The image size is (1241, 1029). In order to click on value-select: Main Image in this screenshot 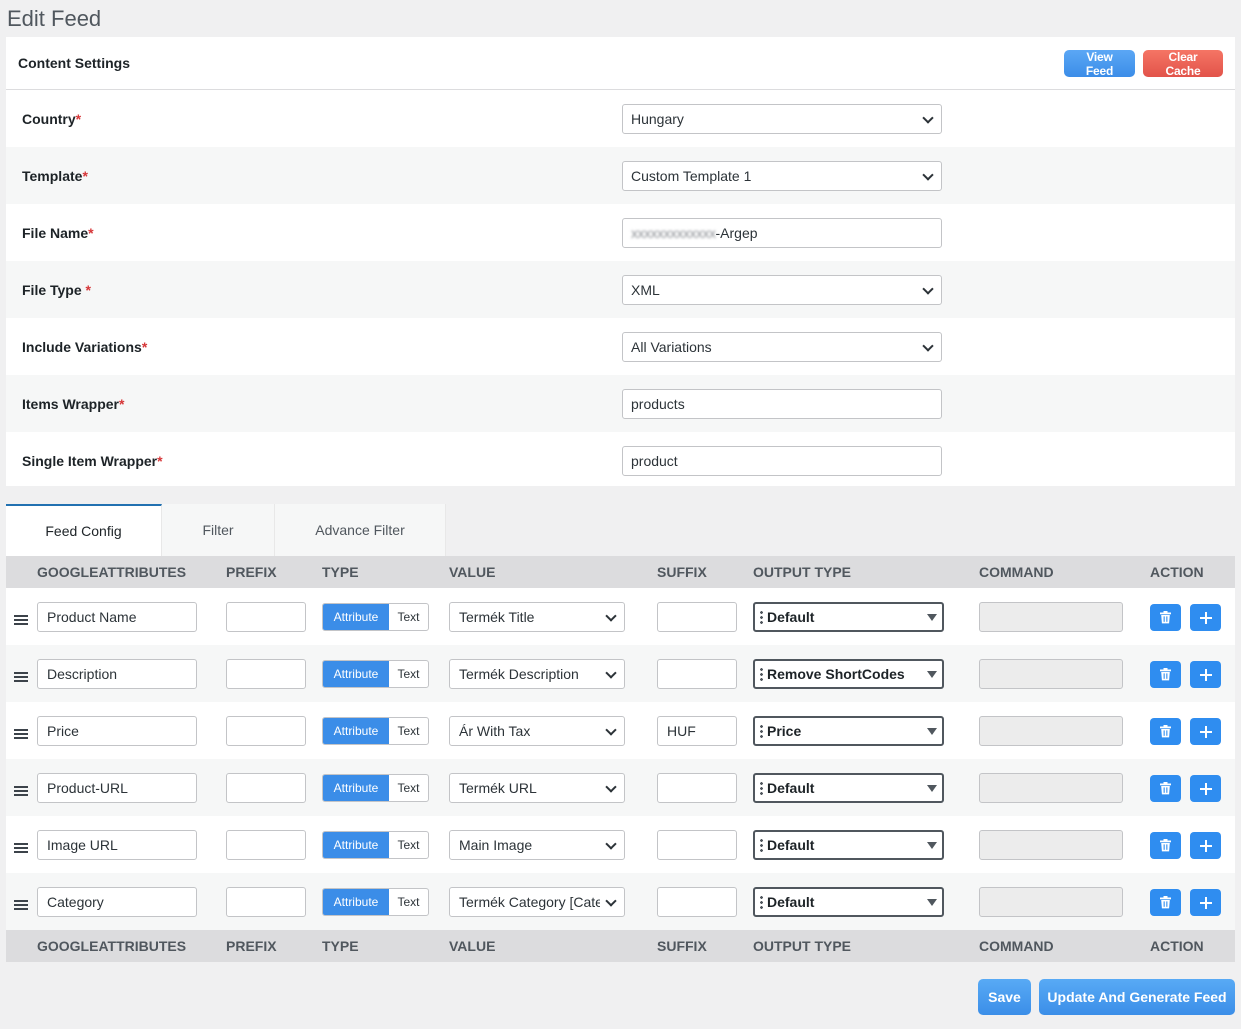, I will do `click(537, 845)`.